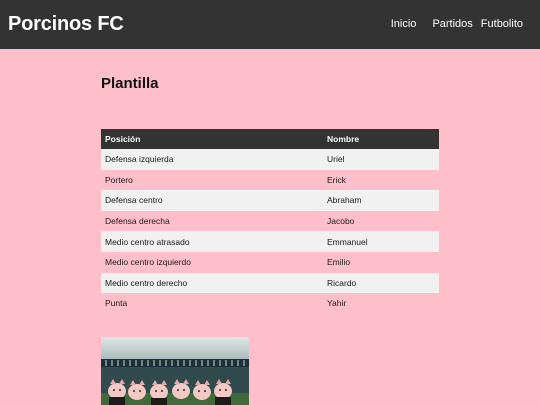  Describe the element at coordinates (212, 200) in the screenshot. I see `cell-position: Defensa centro` at that location.